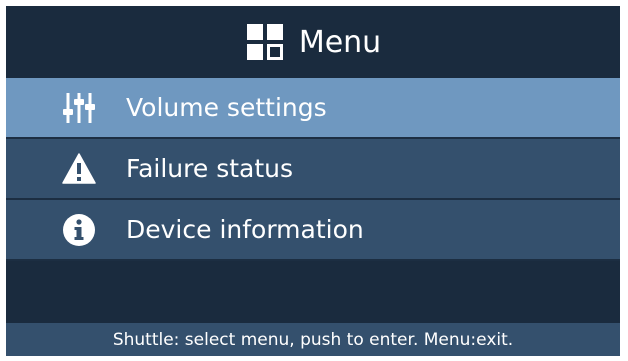 This screenshot has width=628, height=361. I want to click on info-icon, so click(79, 229).